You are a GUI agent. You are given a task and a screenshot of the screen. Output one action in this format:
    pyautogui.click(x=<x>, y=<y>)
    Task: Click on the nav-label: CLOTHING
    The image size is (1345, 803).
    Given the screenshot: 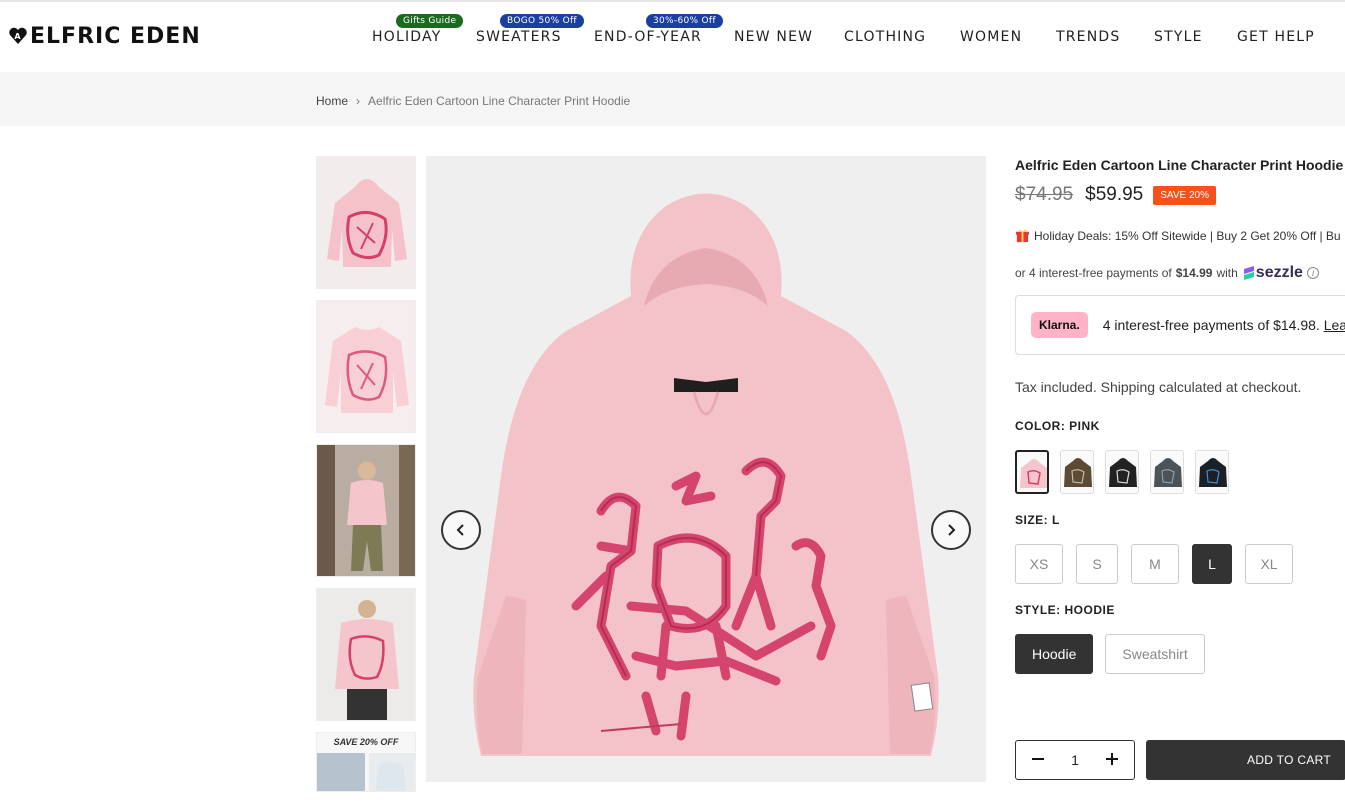 What is the action you would take?
    pyautogui.click(x=885, y=37)
    